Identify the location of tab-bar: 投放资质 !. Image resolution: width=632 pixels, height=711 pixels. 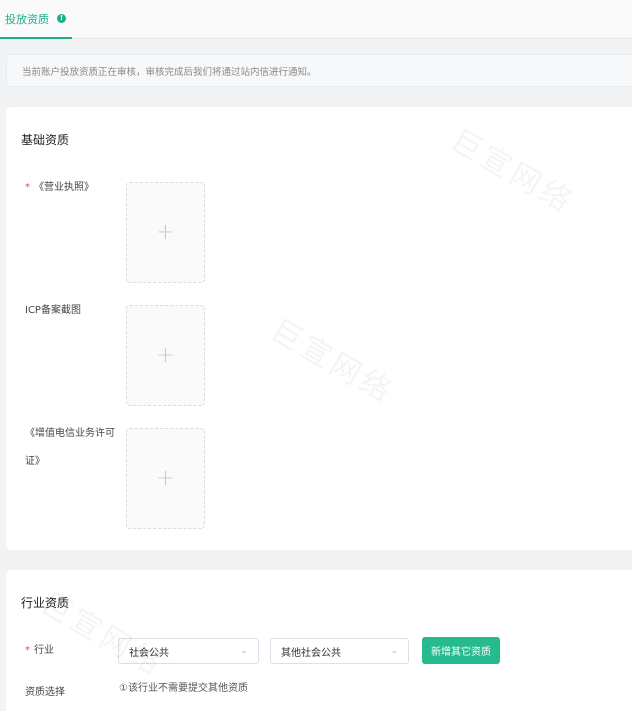
(316, 19).